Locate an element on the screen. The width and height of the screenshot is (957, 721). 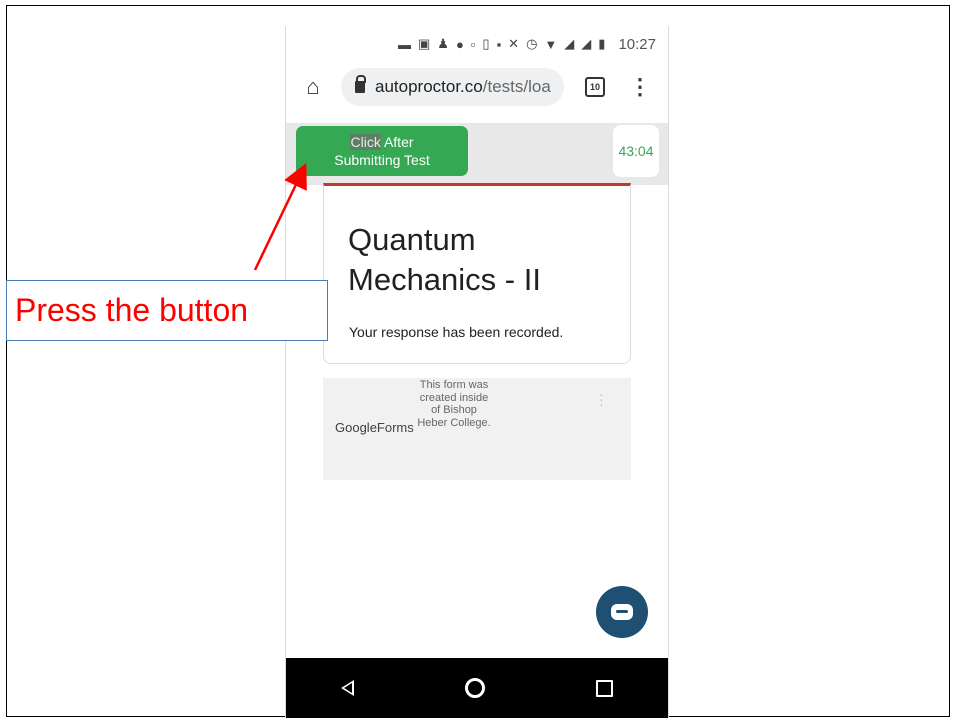
status-time: 10:27 is located at coordinates (637, 44).